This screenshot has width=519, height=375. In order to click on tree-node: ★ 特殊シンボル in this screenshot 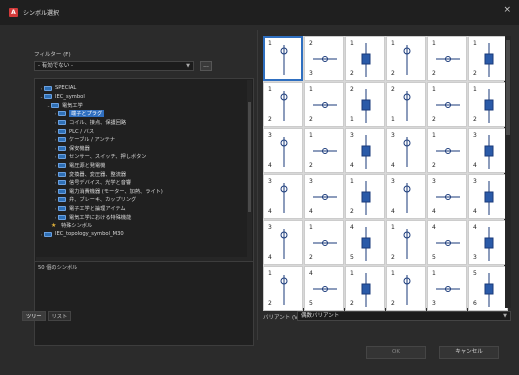, I will do `click(69, 226)`.